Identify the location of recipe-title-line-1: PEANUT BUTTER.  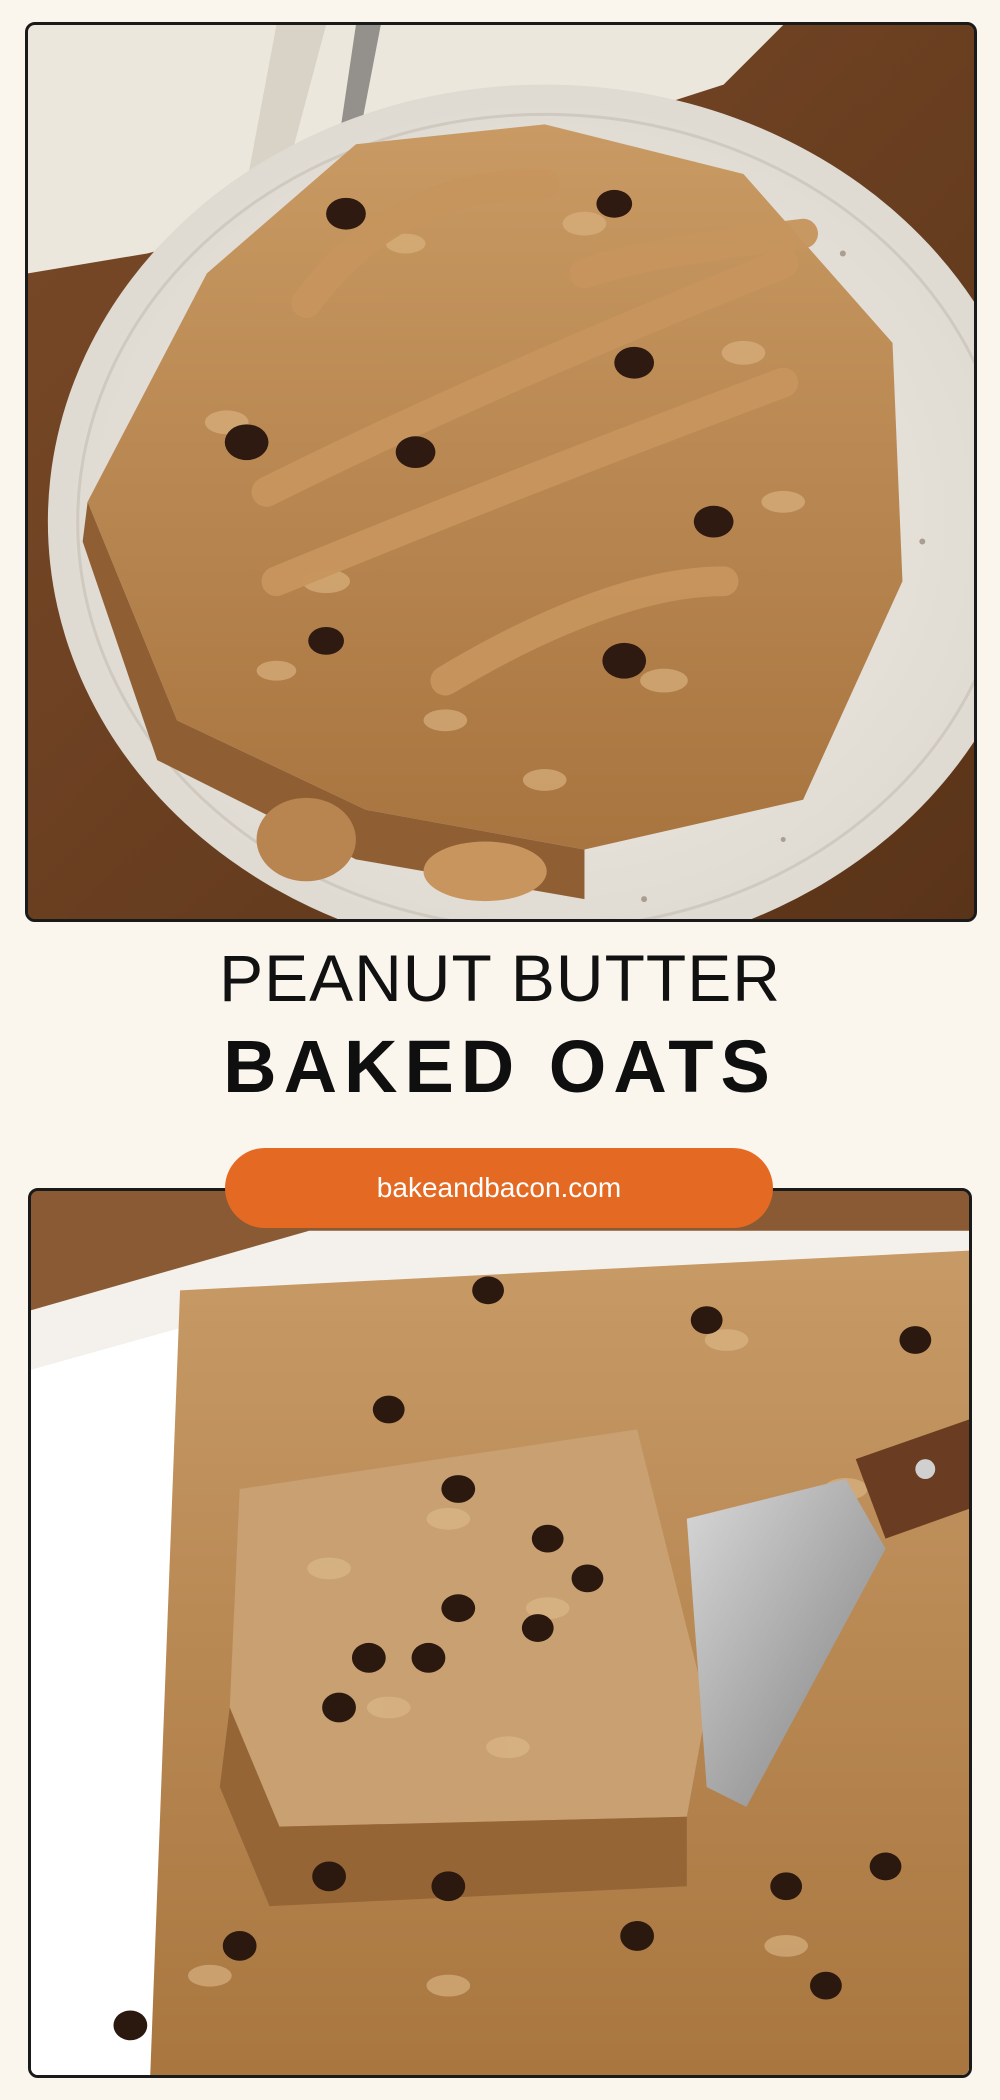
(500, 978).